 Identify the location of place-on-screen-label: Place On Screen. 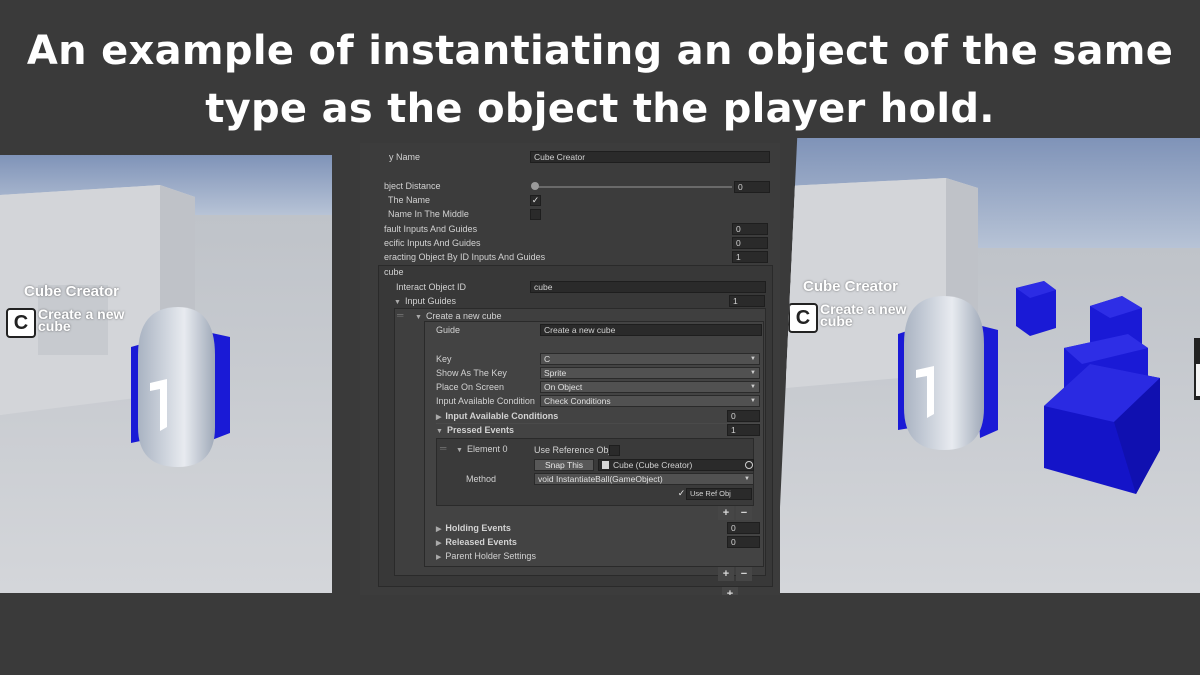
(470, 387).